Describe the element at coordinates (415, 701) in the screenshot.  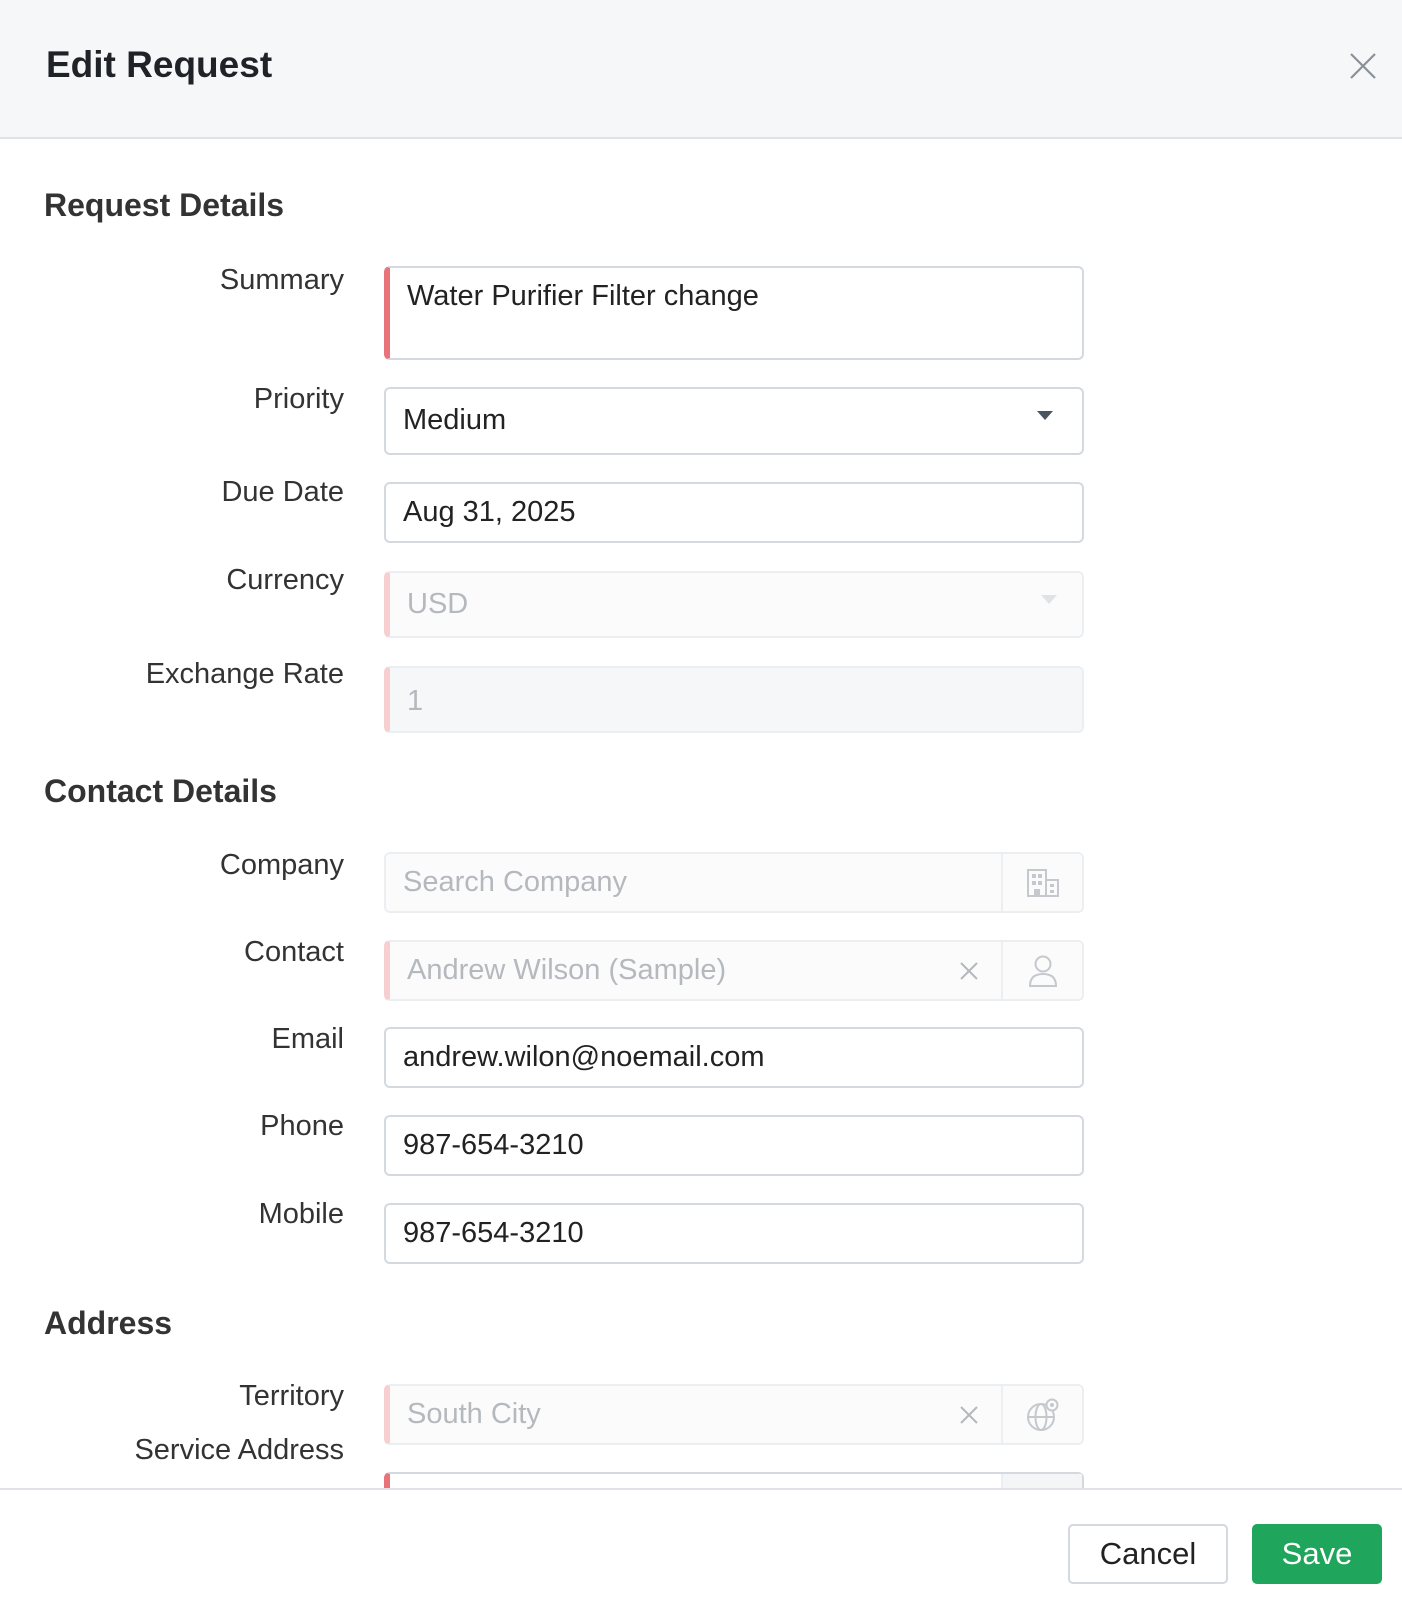
I see `exchange-rate-value: 1` at that location.